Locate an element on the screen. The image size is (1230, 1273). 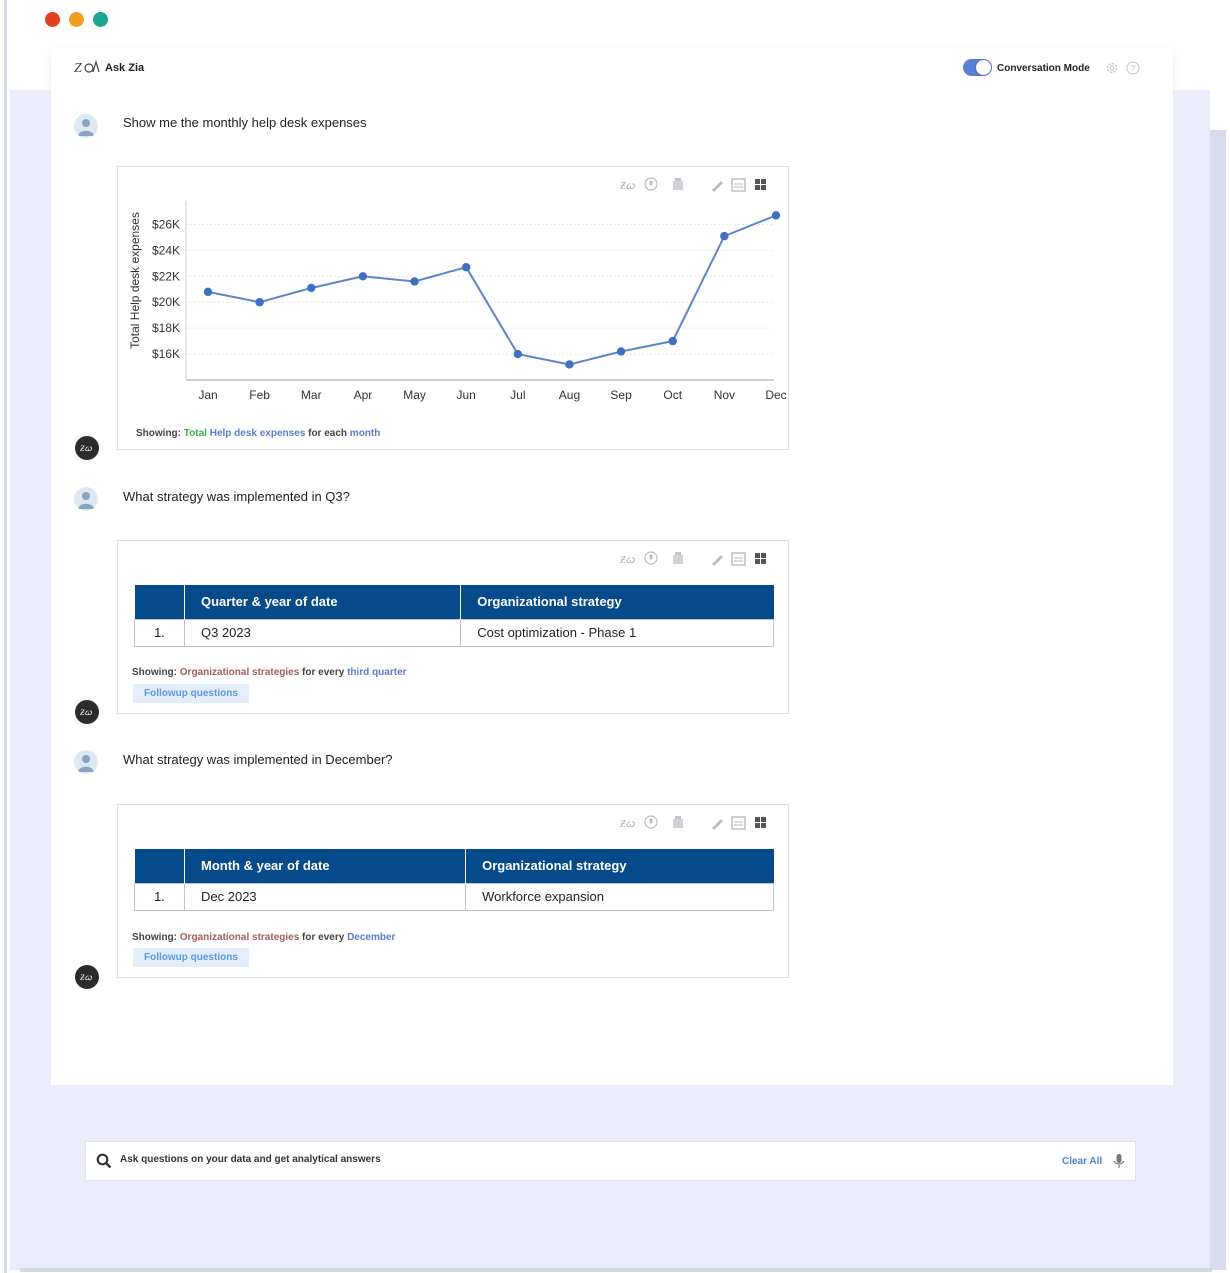
user-question: Show me the monthly help desk expenses is located at coordinates (245, 122).